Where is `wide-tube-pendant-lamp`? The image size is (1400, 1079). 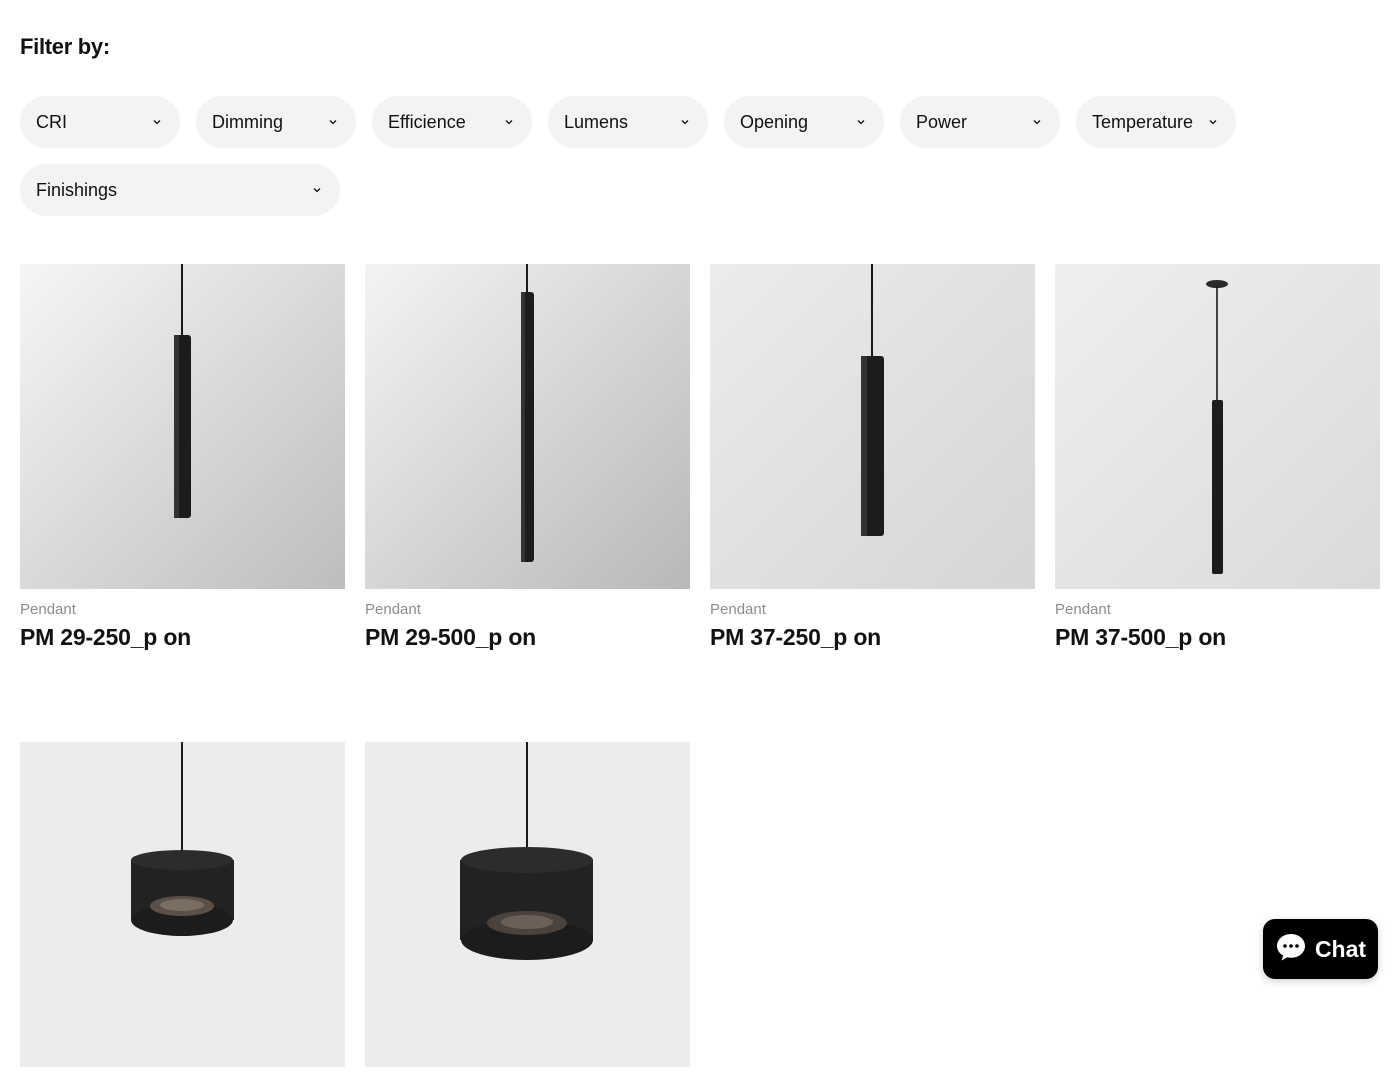 wide-tube-pendant-lamp is located at coordinates (872, 426).